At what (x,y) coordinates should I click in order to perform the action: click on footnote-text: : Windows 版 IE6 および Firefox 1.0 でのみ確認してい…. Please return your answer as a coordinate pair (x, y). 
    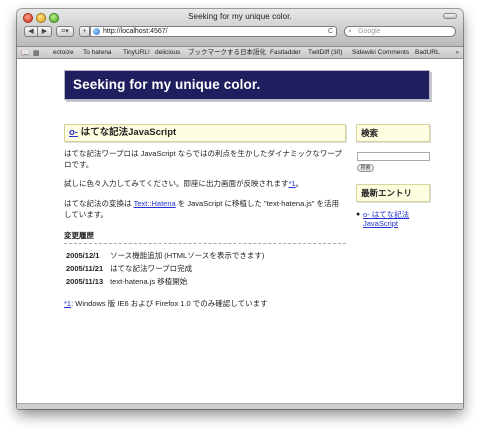
    Looking at the image, I should click on (169, 303).